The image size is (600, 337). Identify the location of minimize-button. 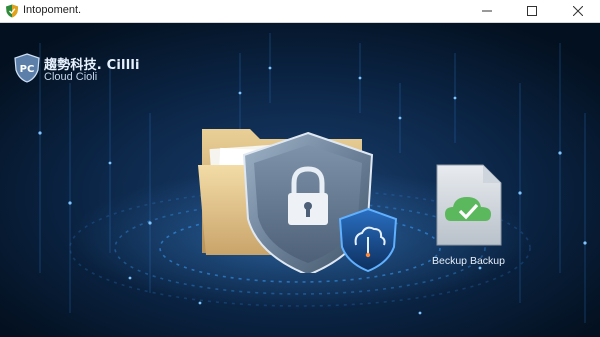
(487, 11).